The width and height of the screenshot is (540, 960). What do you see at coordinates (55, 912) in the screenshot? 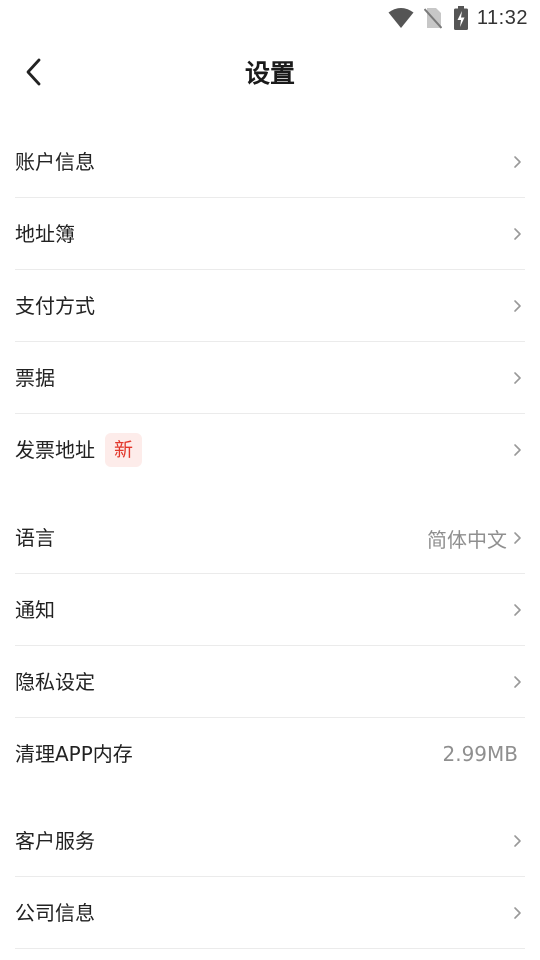
I see `menu-item-label: 公司信息` at bounding box center [55, 912].